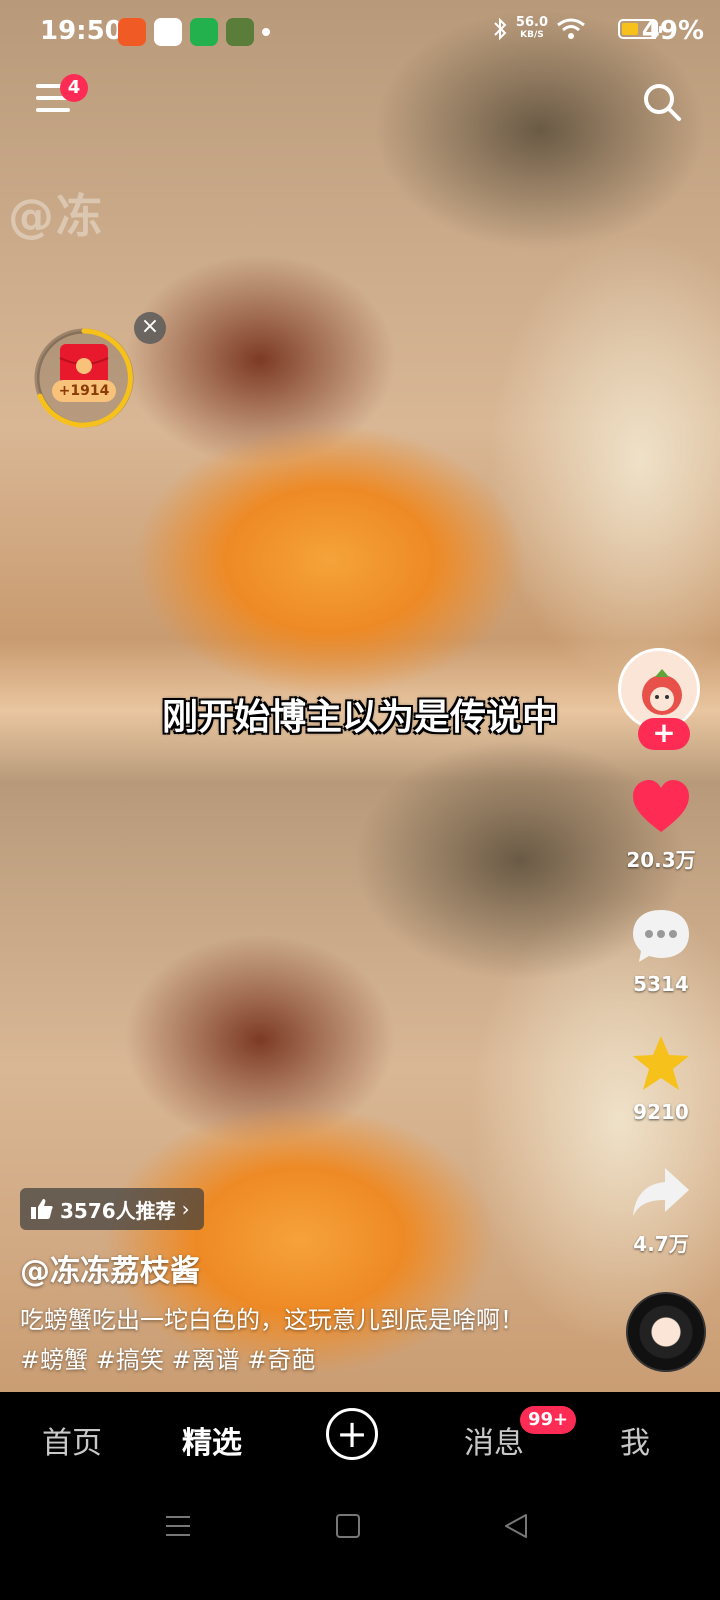 The image size is (720, 1600). What do you see at coordinates (359, 717) in the screenshot?
I see `video-subtitle: 刚开始博主以为是传说中` at bounding box center [359, 717].